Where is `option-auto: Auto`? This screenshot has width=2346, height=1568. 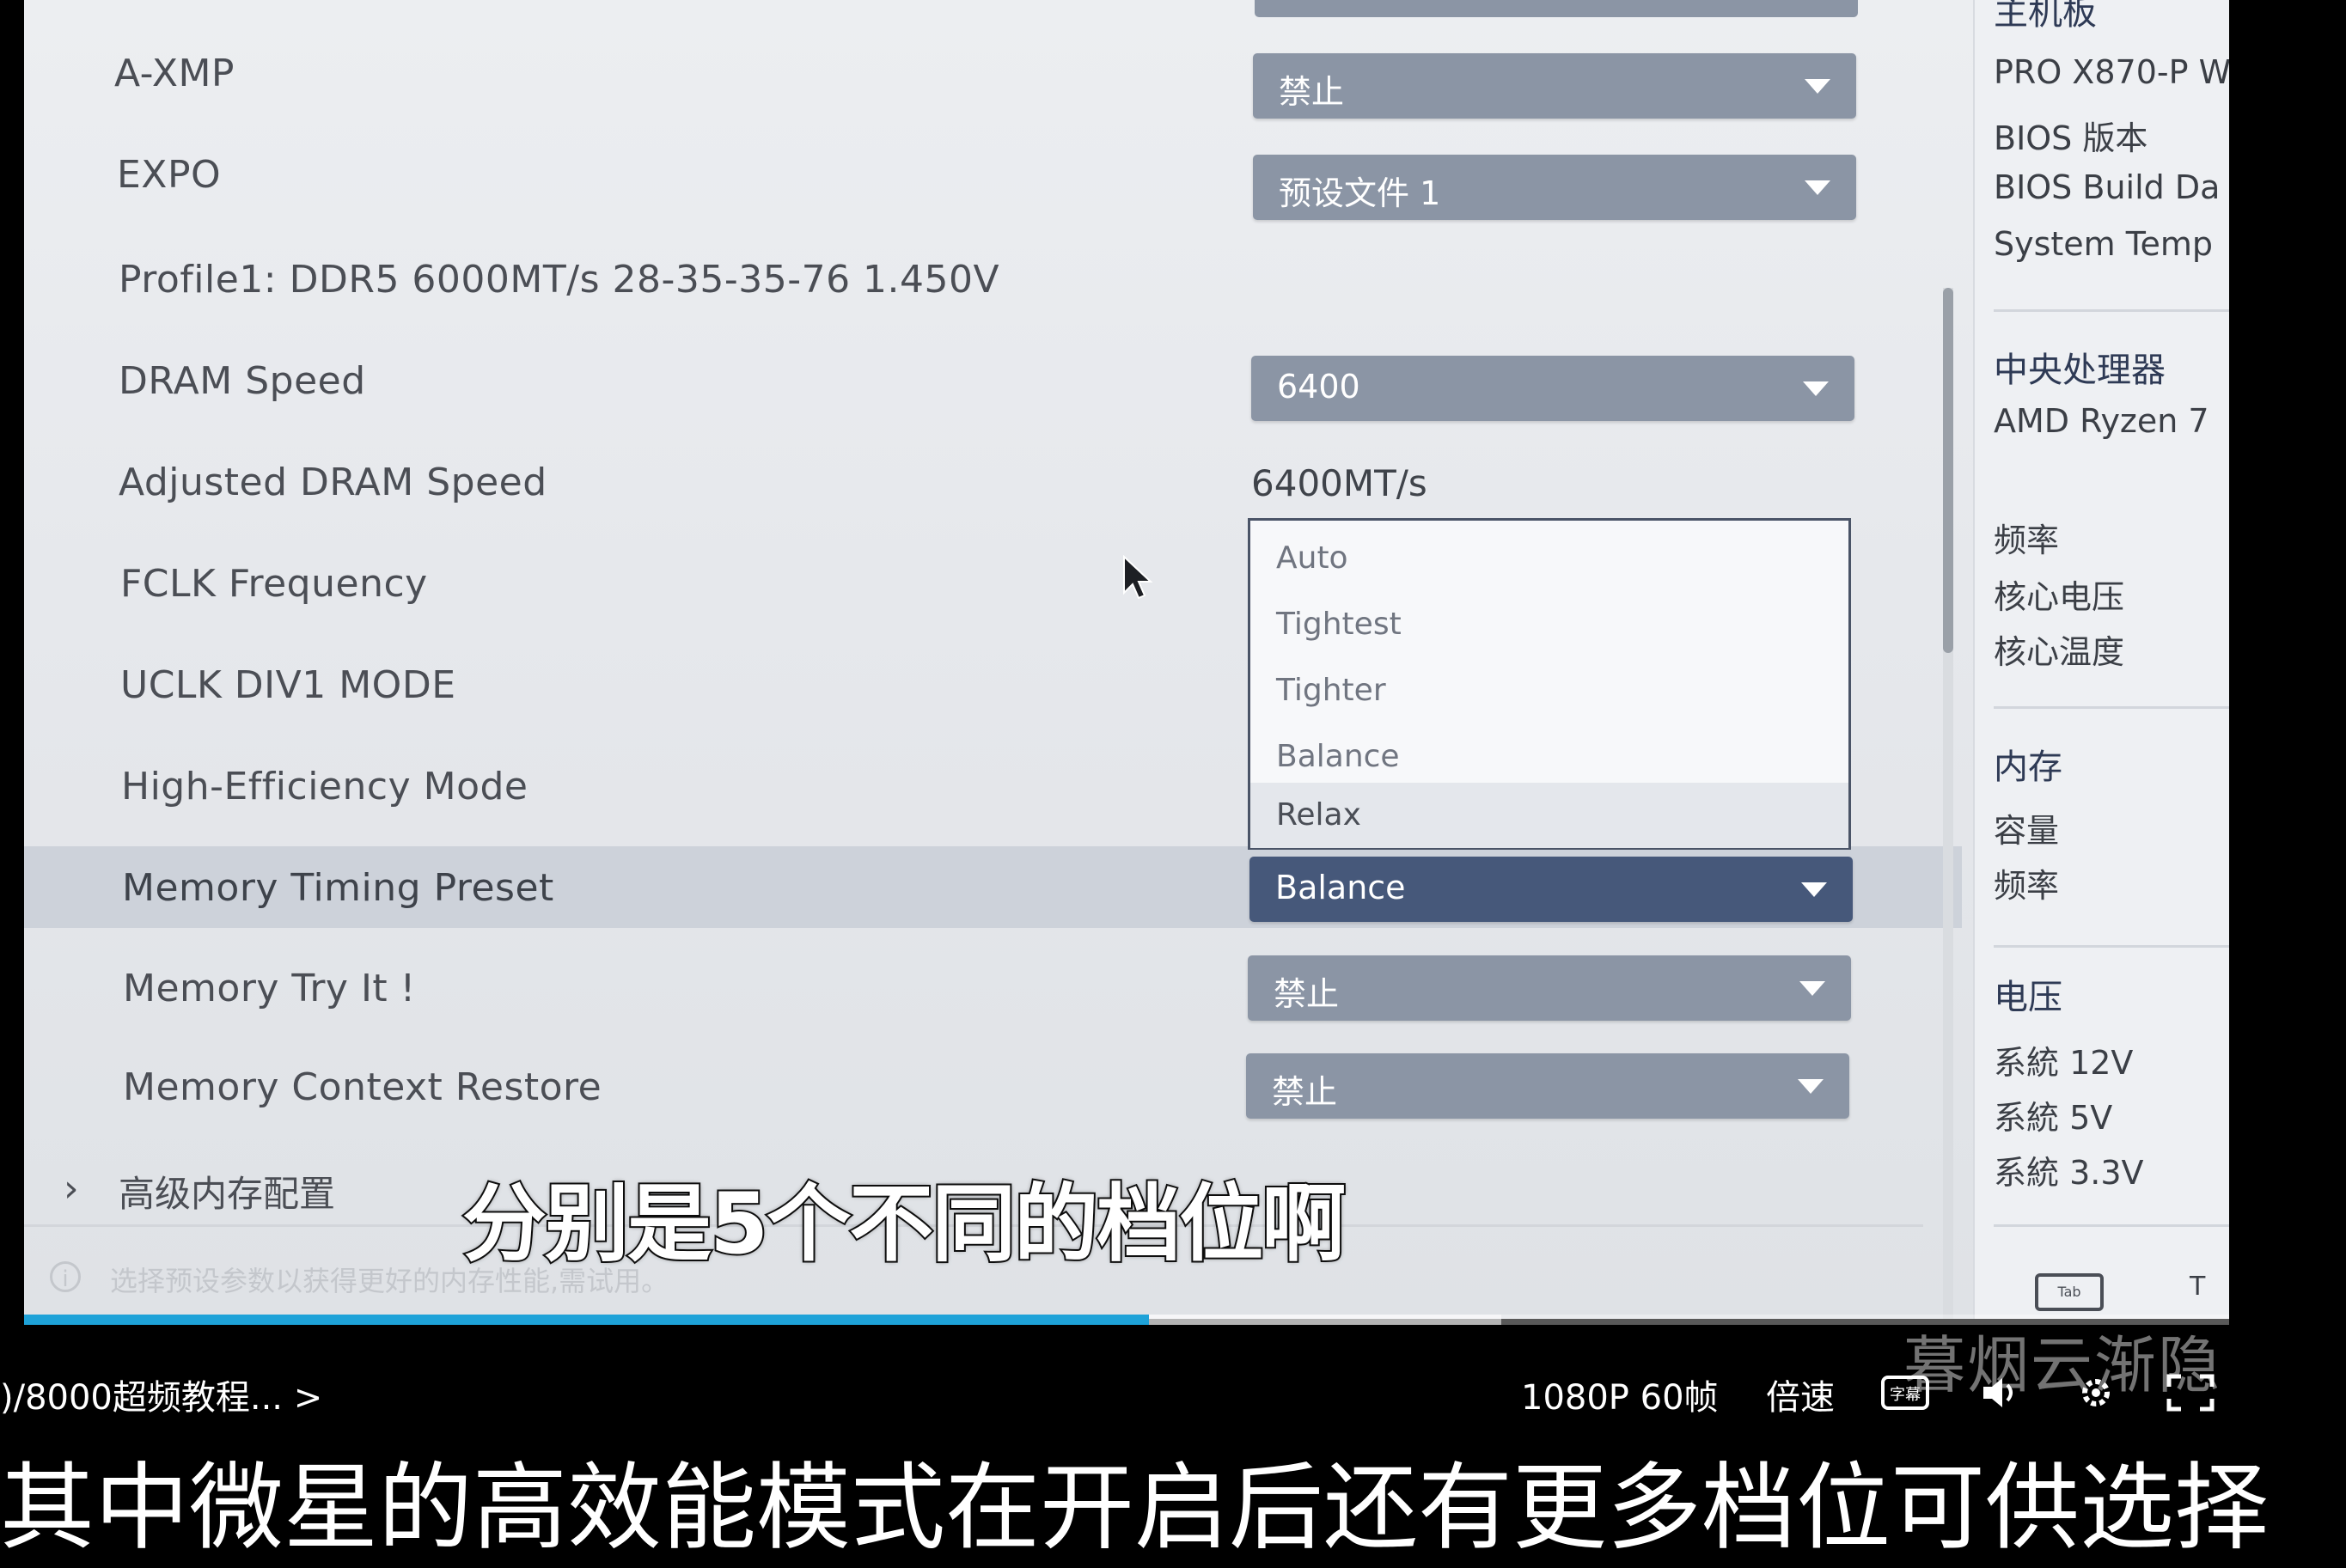
option-auto: Auto is located at coordinates (1549, 558).